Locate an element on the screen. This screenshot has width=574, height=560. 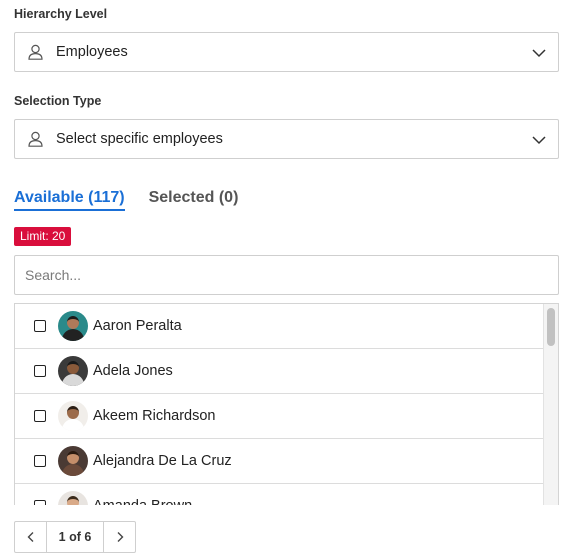
selection-tabs: Available (117) Selected (0) is located at coordinates (138, 200).